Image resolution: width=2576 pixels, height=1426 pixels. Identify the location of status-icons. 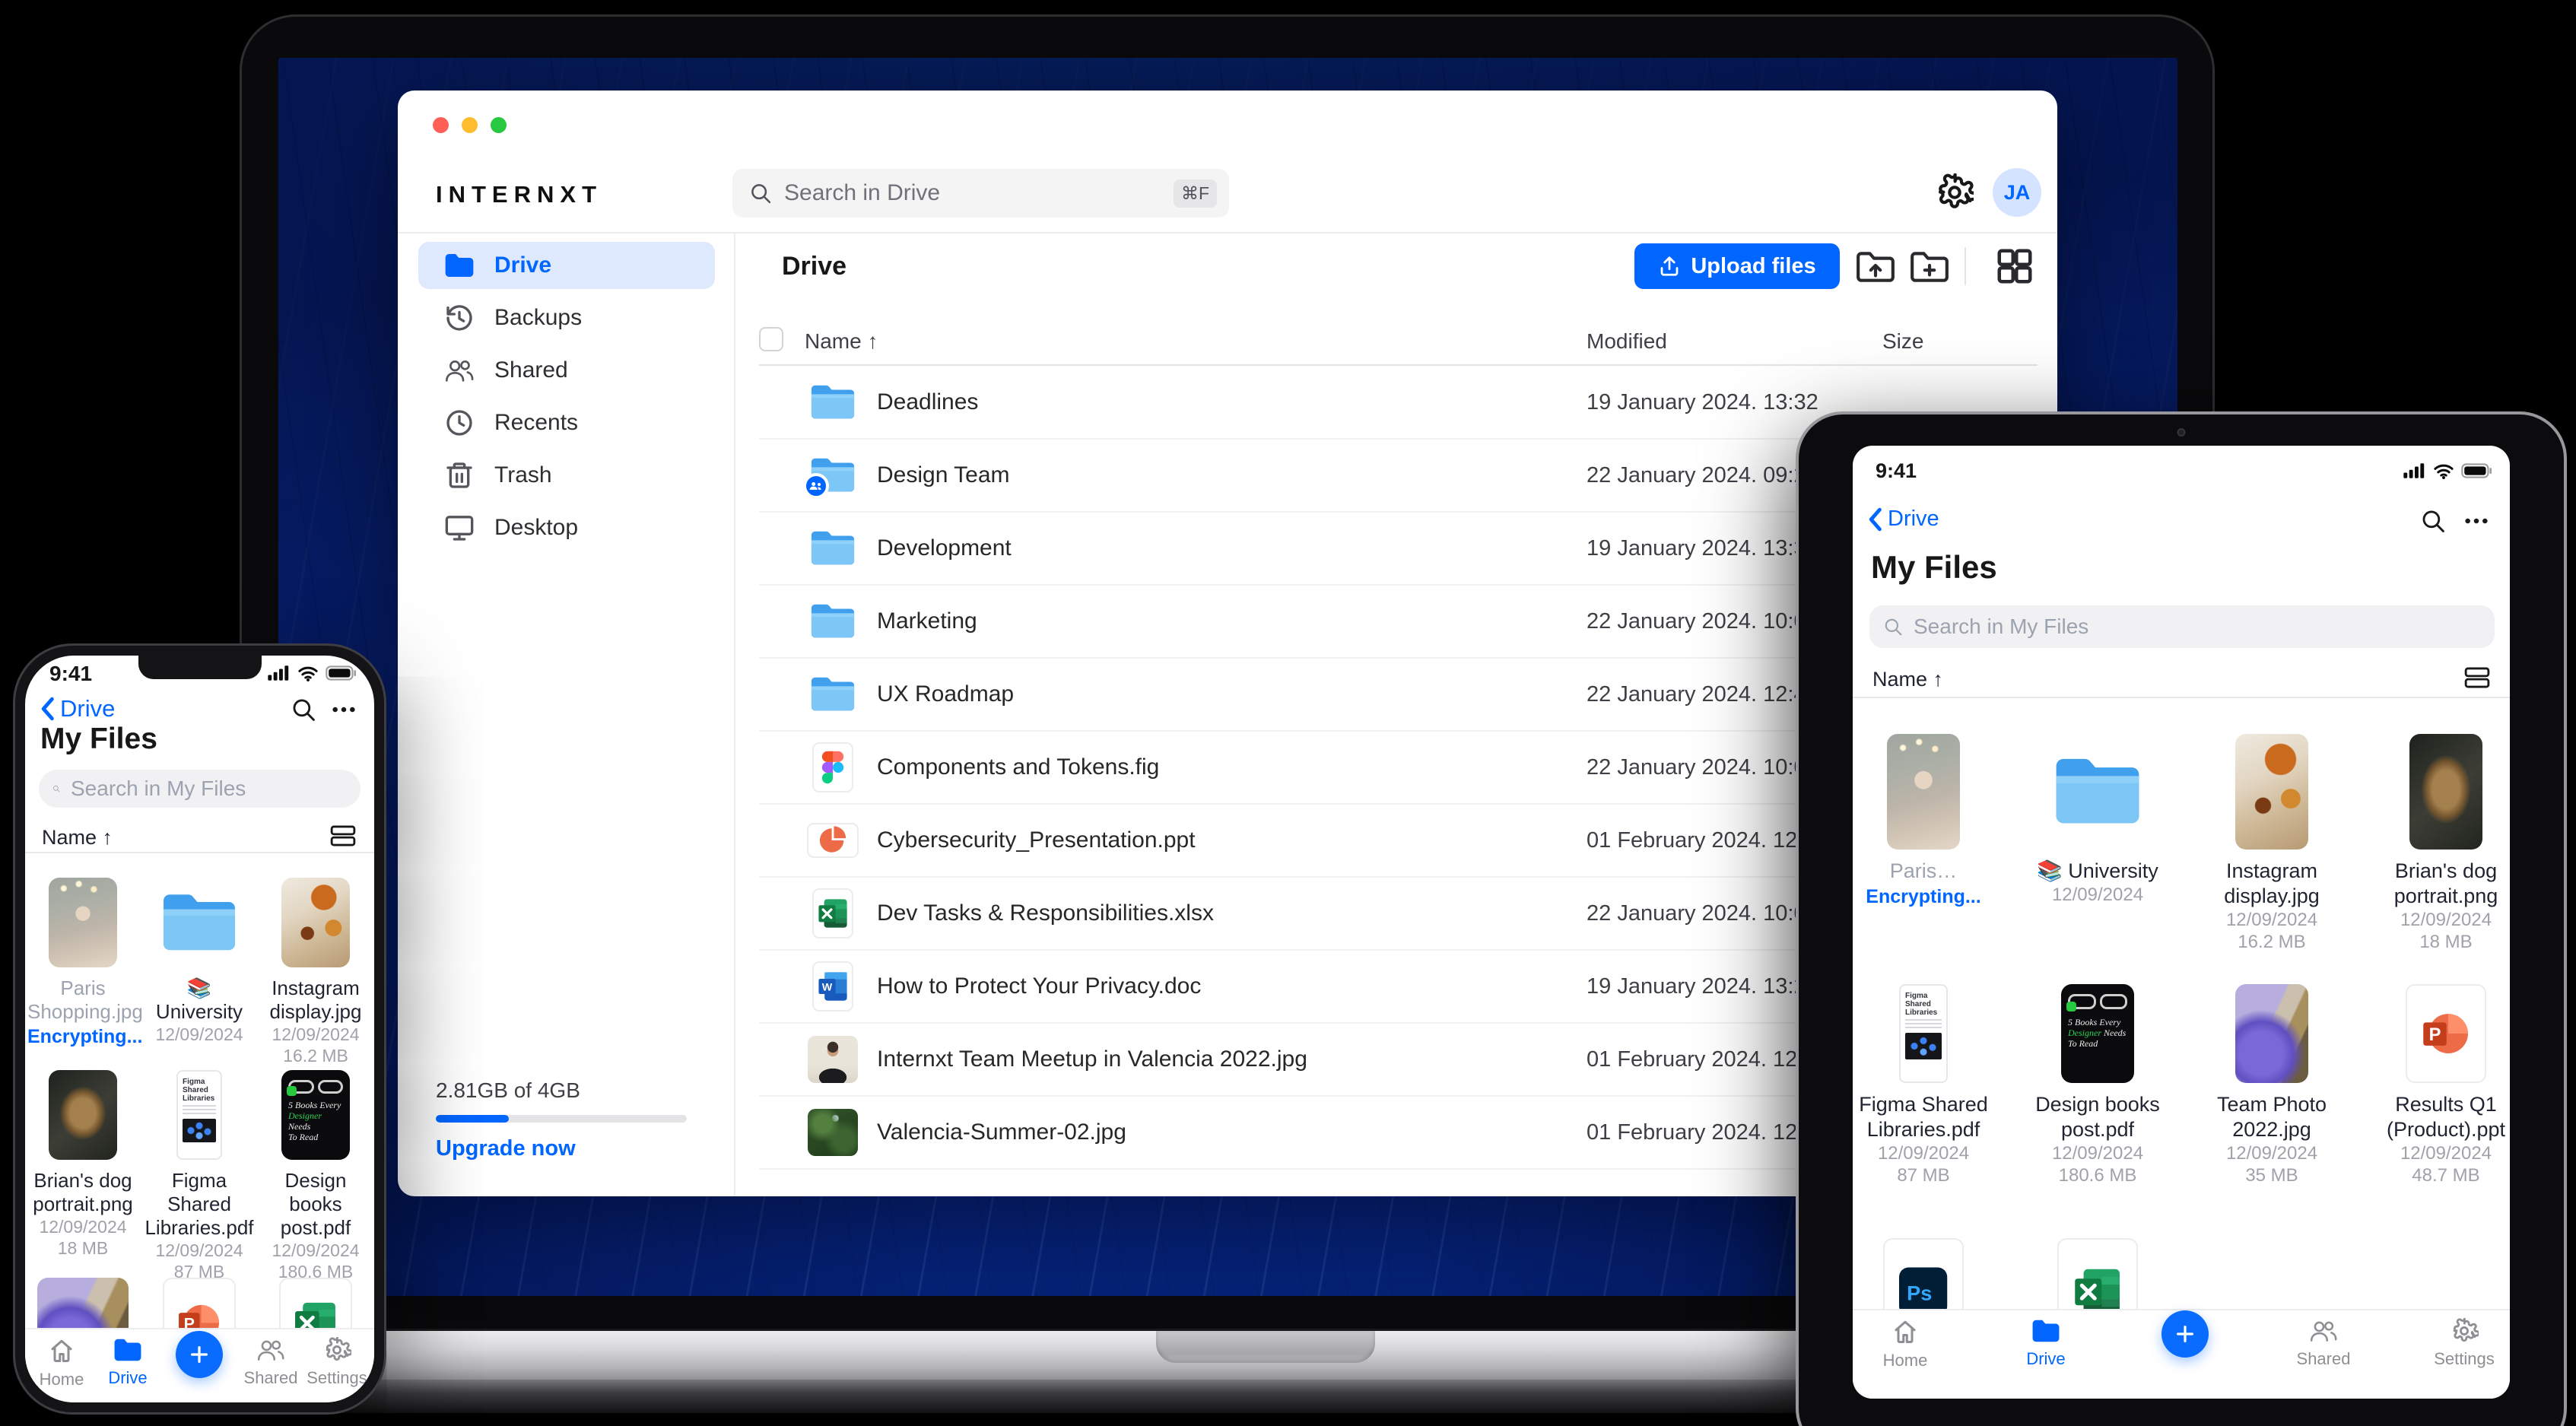
(2448, 470).